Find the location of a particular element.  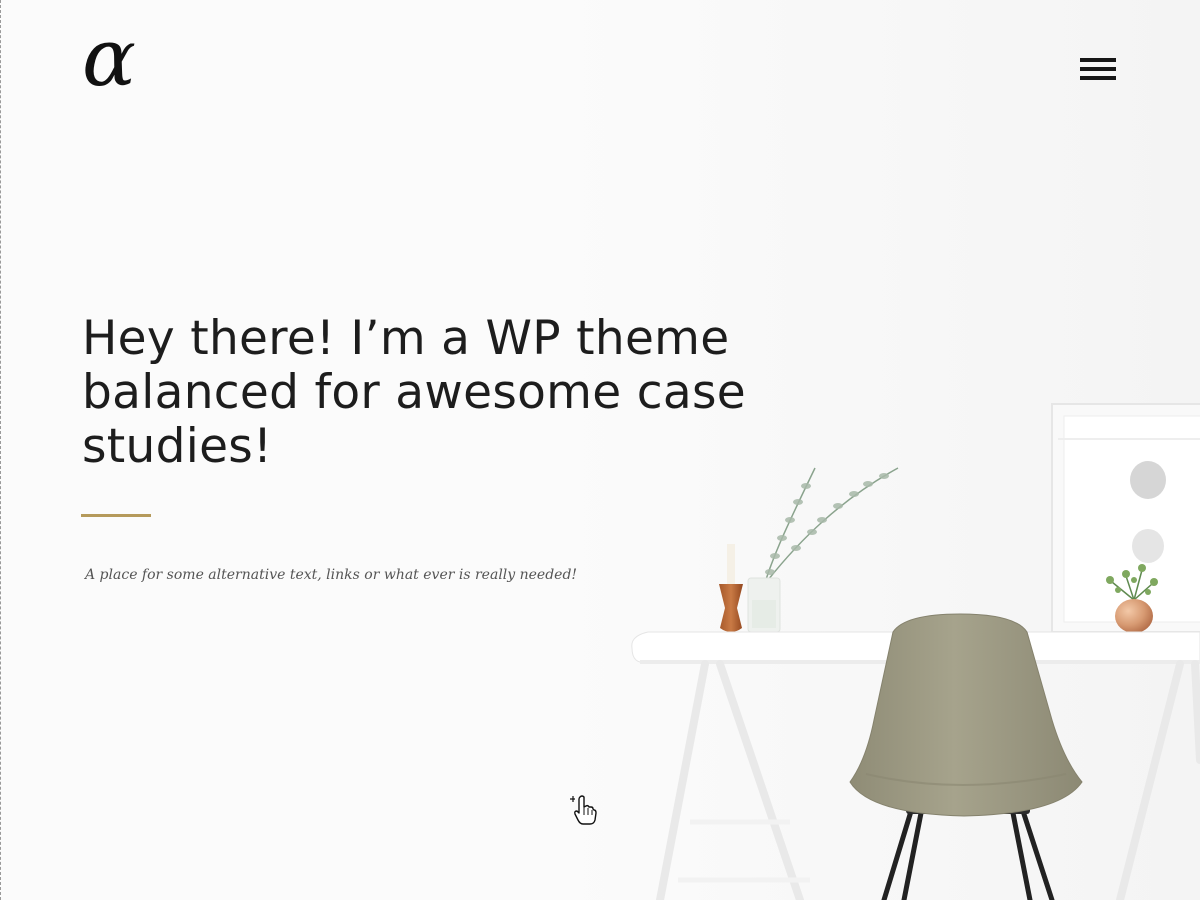

pointer-cursor-icon is located at coordinates (583, 810).